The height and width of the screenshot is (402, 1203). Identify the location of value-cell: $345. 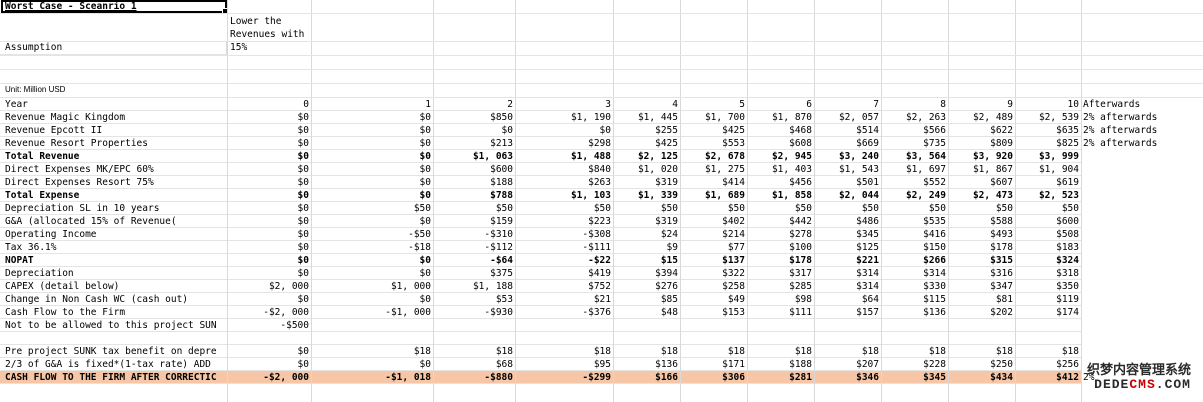
(915, 377).